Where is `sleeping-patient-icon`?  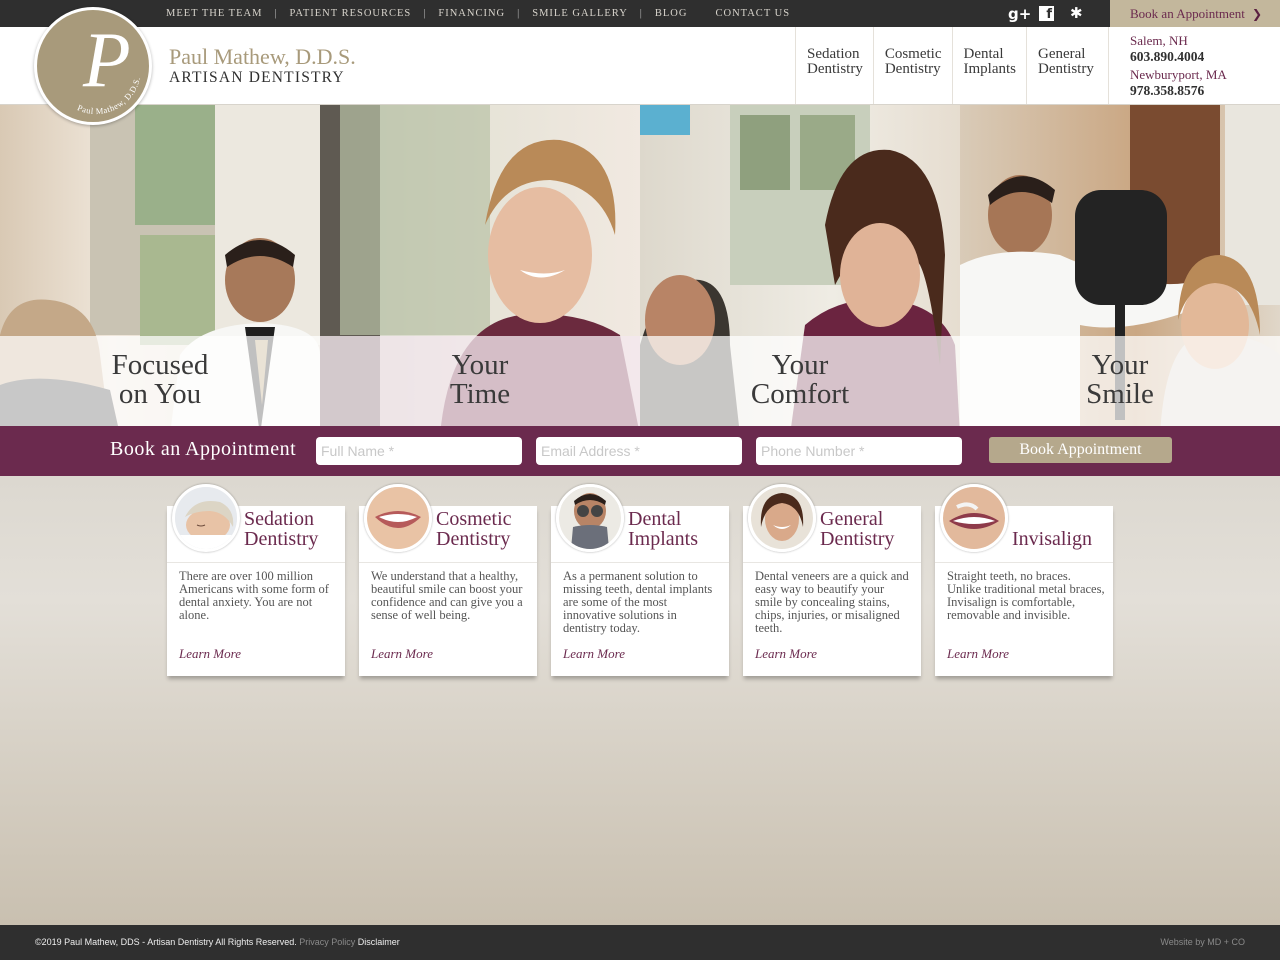
sleeping-patient-icon is located at coordinates (206, 518).